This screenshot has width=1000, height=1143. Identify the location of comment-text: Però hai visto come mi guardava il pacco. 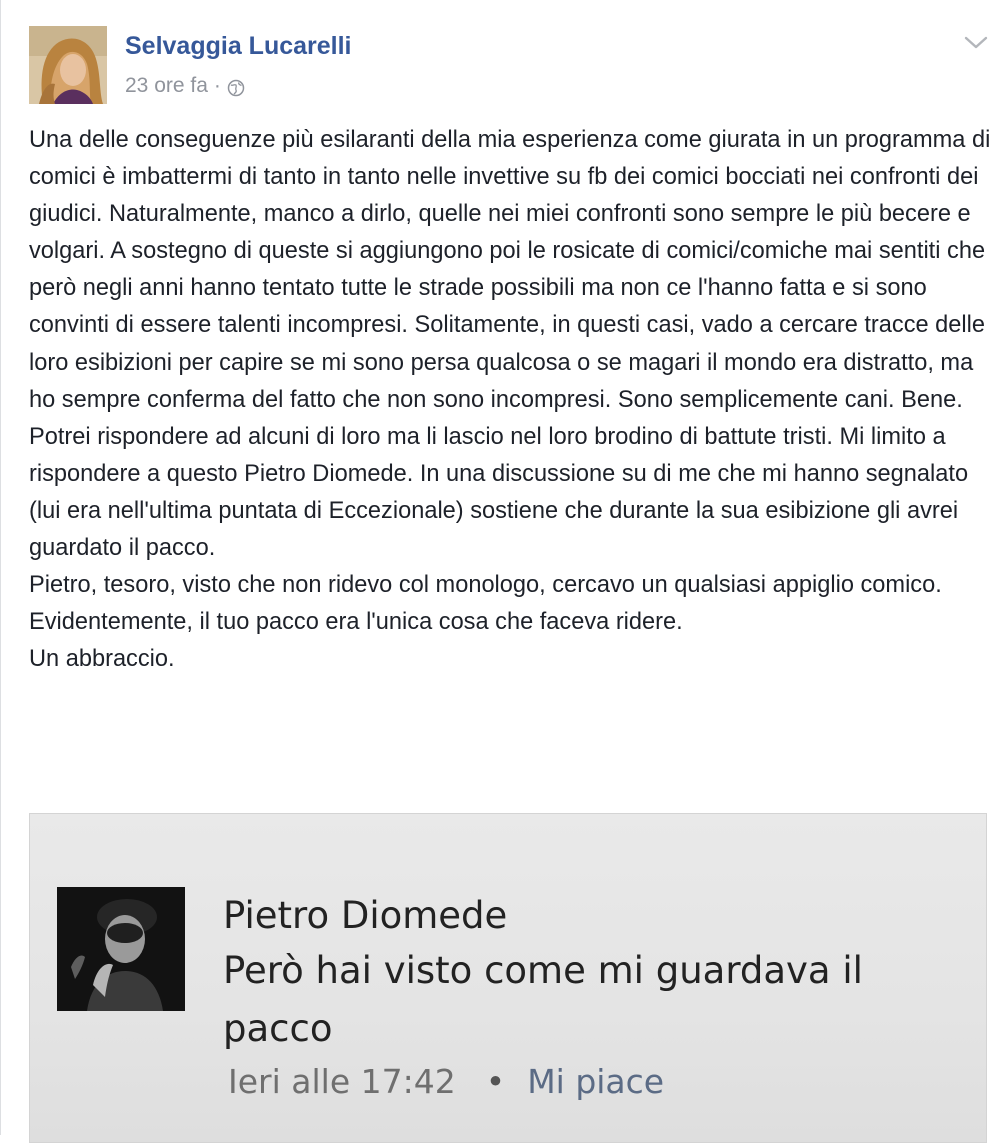
(543, 999).